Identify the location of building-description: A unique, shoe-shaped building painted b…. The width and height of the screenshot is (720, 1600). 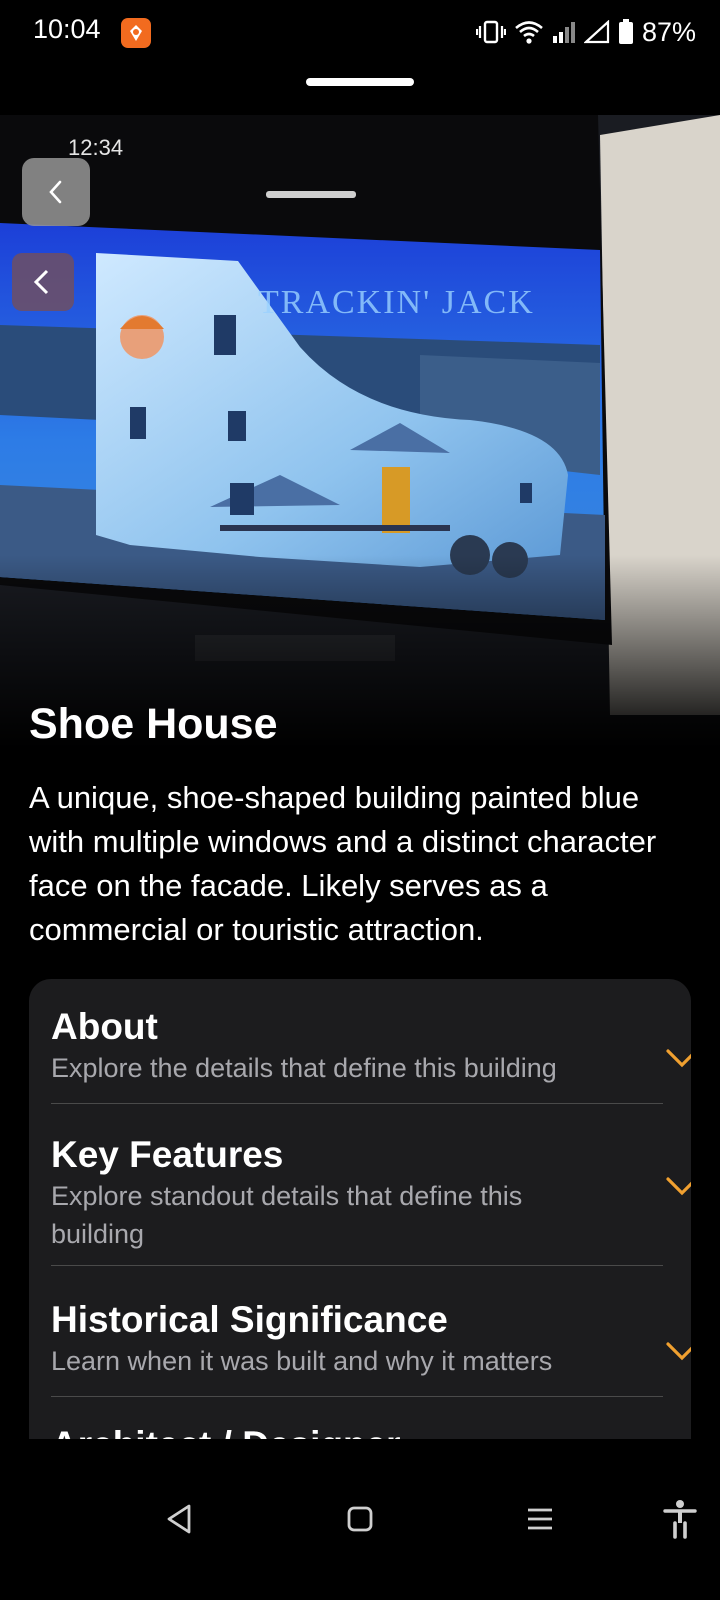
(343, 863).